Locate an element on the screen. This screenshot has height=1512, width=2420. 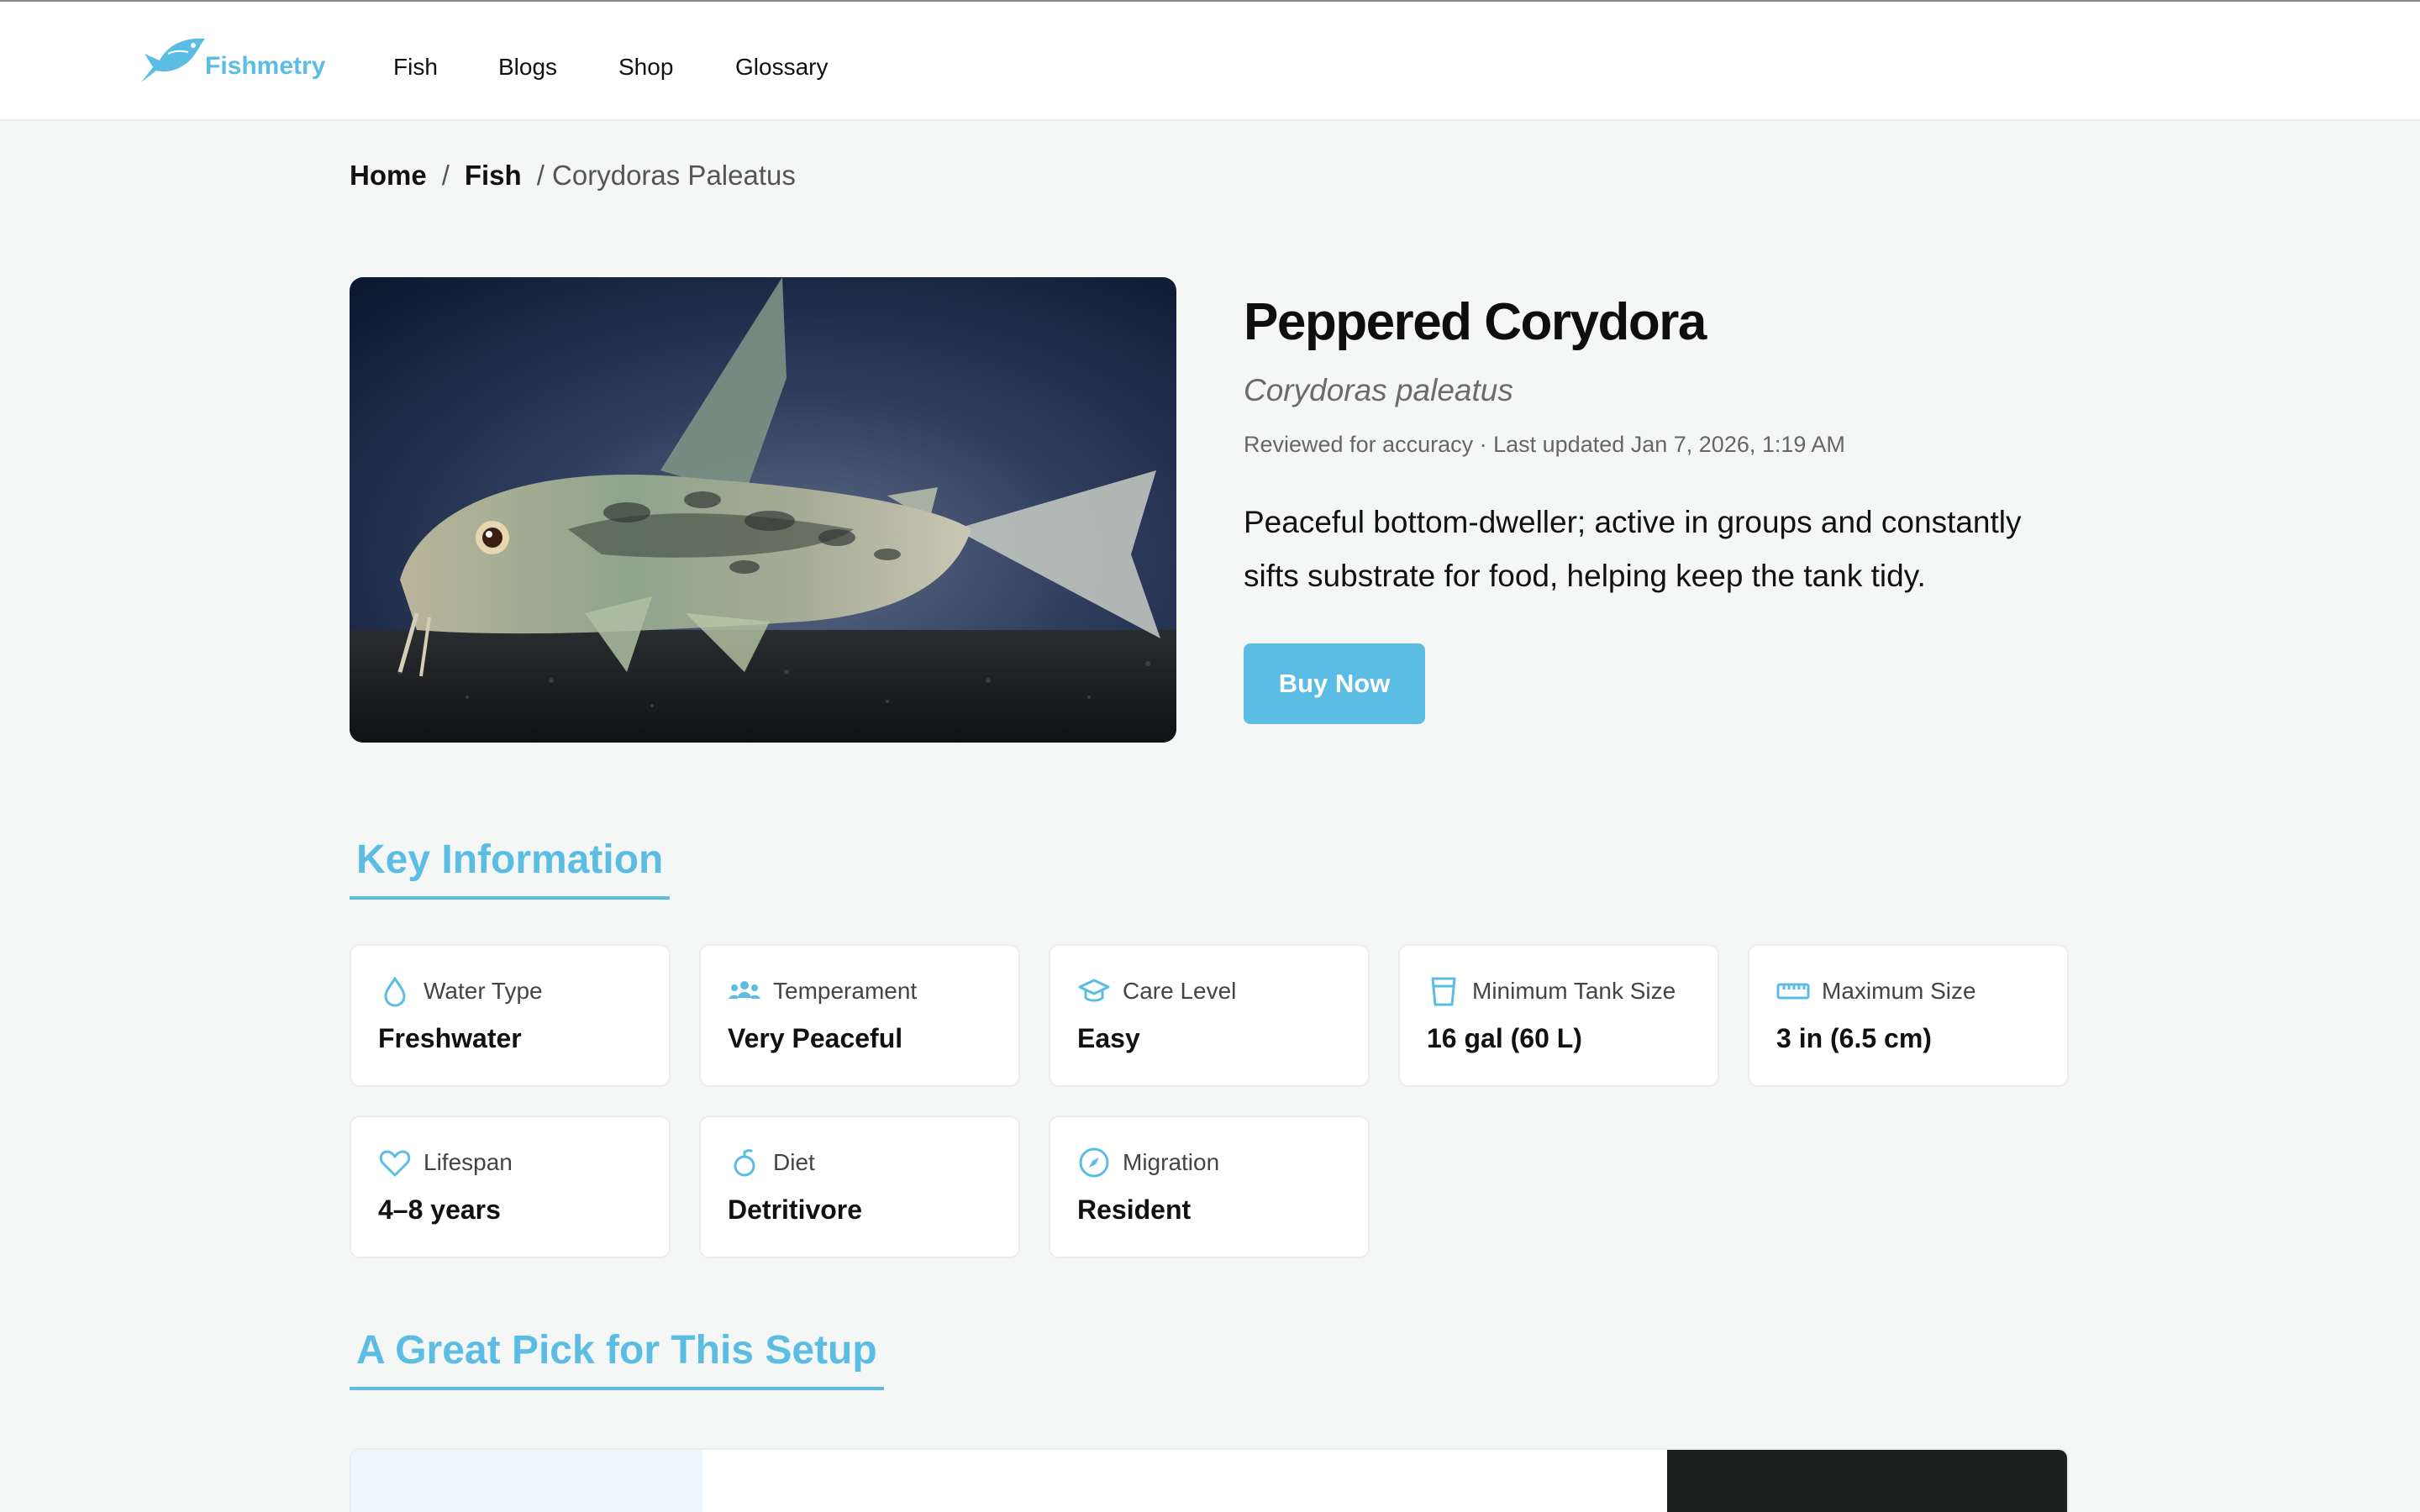
card-value: 16 gal (60 L) is located at coordinates (1504, 1038).